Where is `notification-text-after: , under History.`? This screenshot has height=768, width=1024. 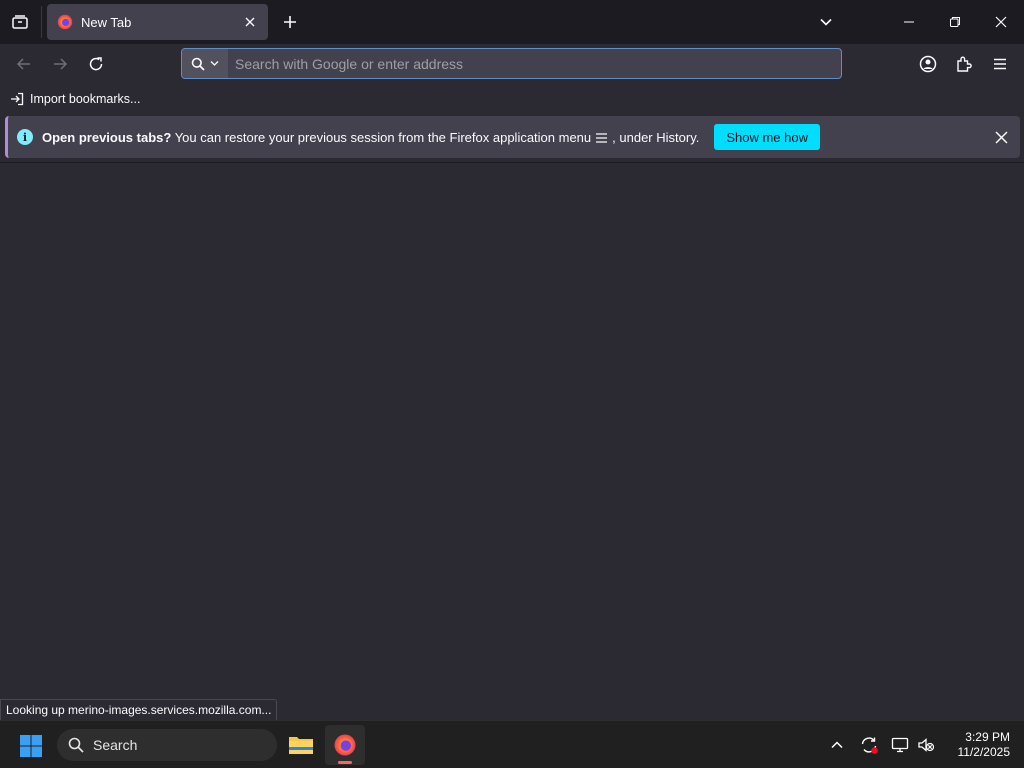
notification-text-after: , under History. is located at coordinates (656, 137).